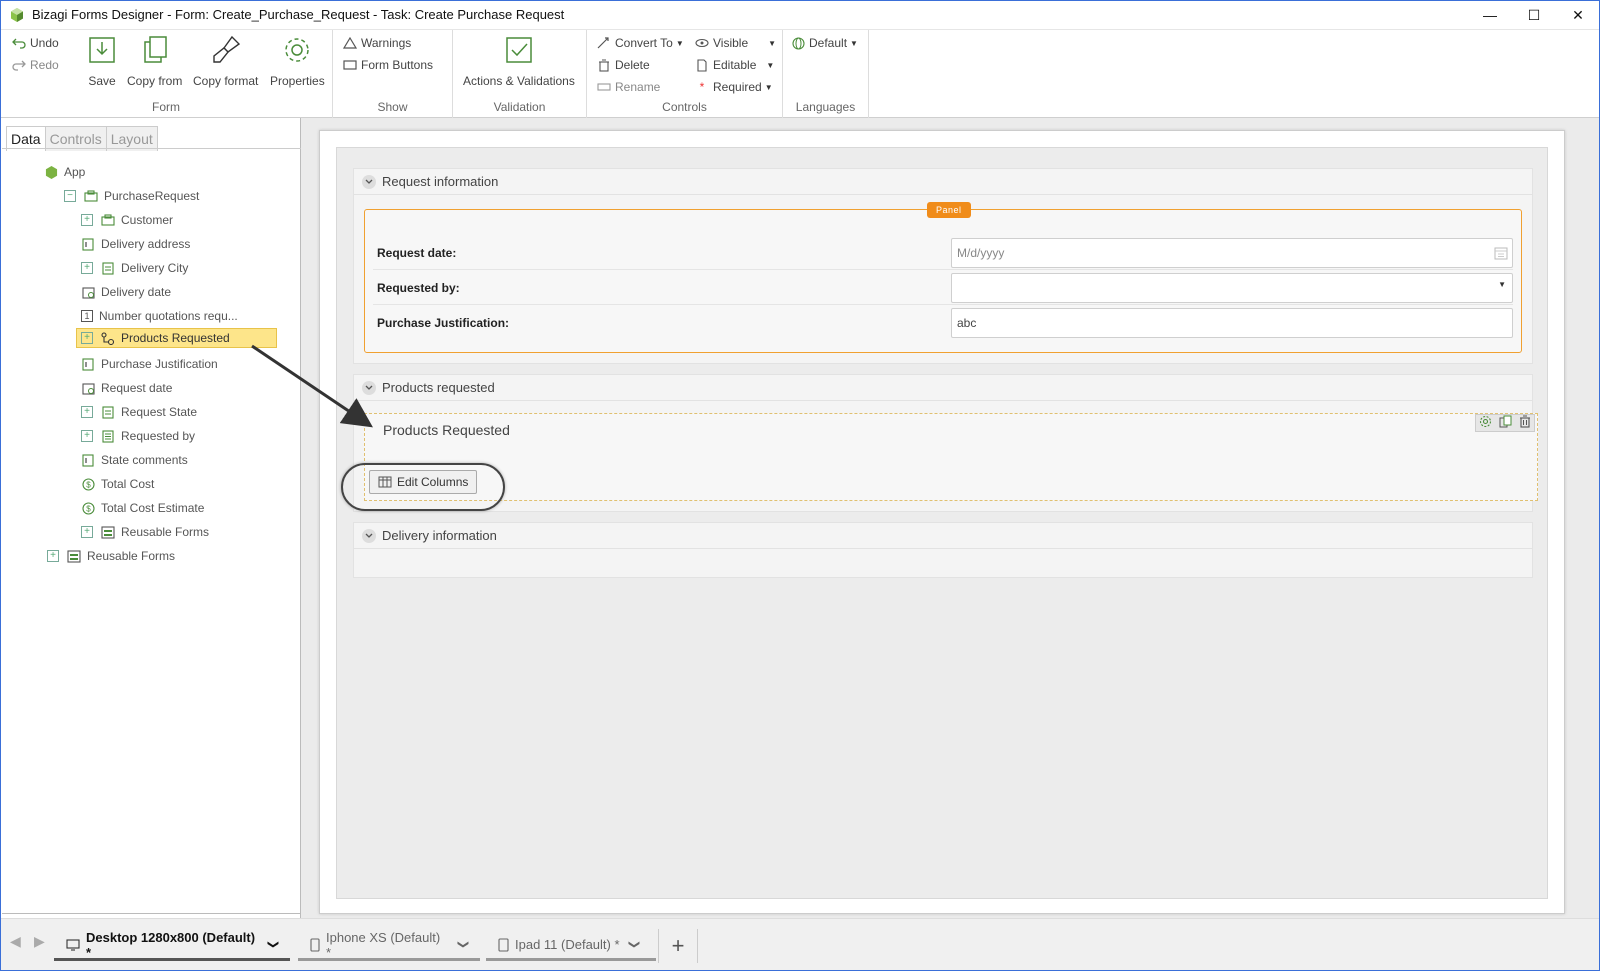 Image resolution: width=1600 pixels, height=971 pixels. Describe the element at coordinates (126, 292) in the screenshot. I see `tree-item-delivery-date: Delivery date` at that location.